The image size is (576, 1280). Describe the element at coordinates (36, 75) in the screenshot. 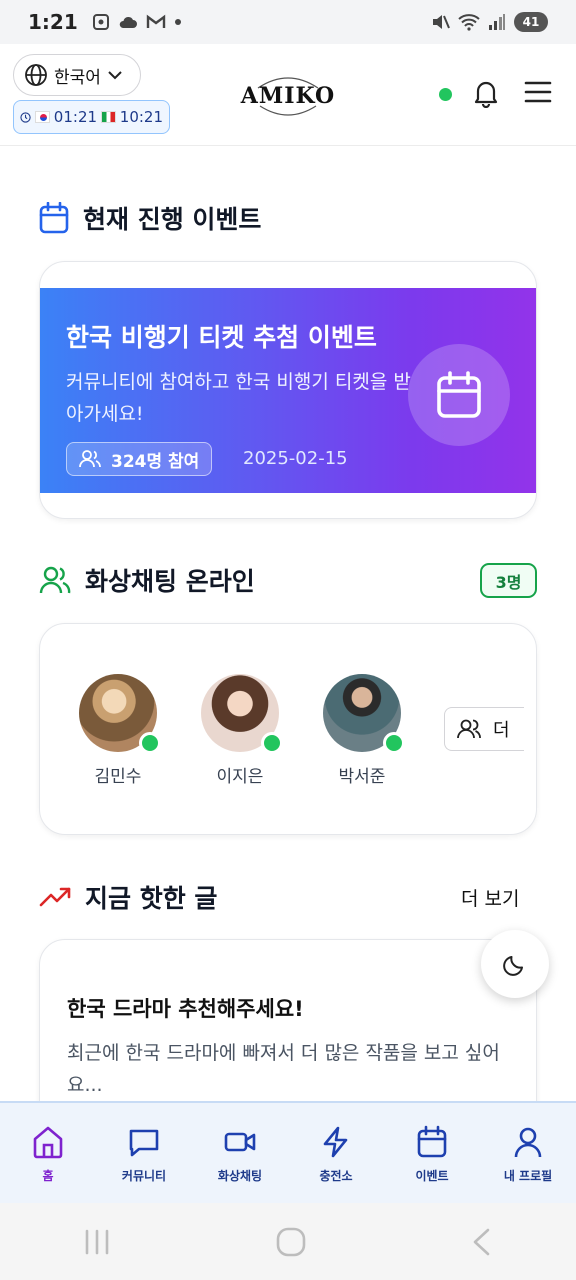

I see `globe-icon` at that location.